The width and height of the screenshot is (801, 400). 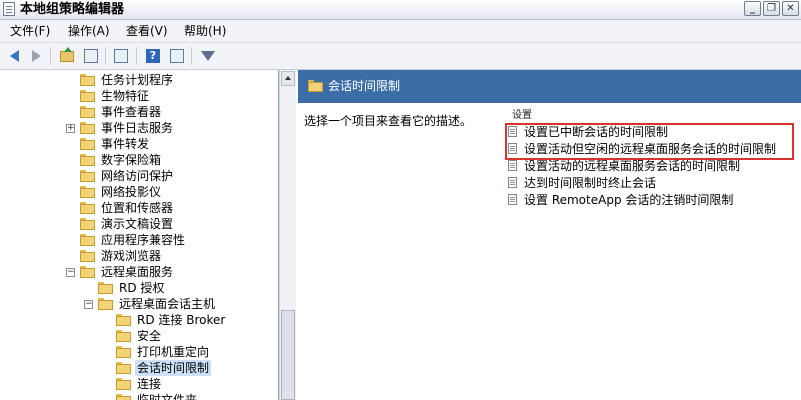 What do you see at coordinates (139, 384) in the screenshot?
I see `tree-item: 连接` at bounding box center [139, 384].